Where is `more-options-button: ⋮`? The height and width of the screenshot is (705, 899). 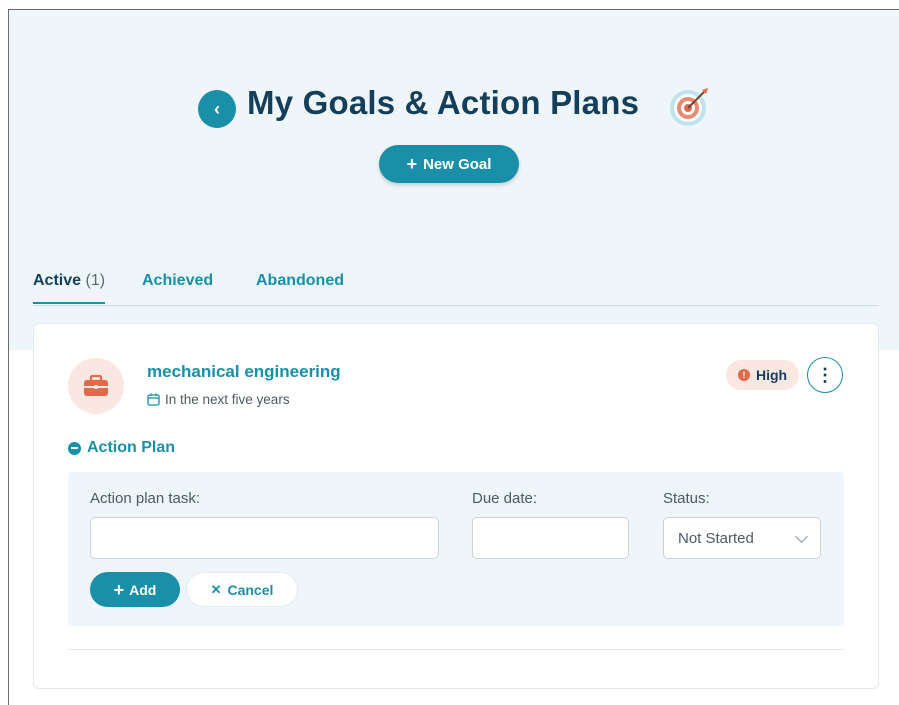 more-options-button: ⋮ is located at coordinates (825, 375).